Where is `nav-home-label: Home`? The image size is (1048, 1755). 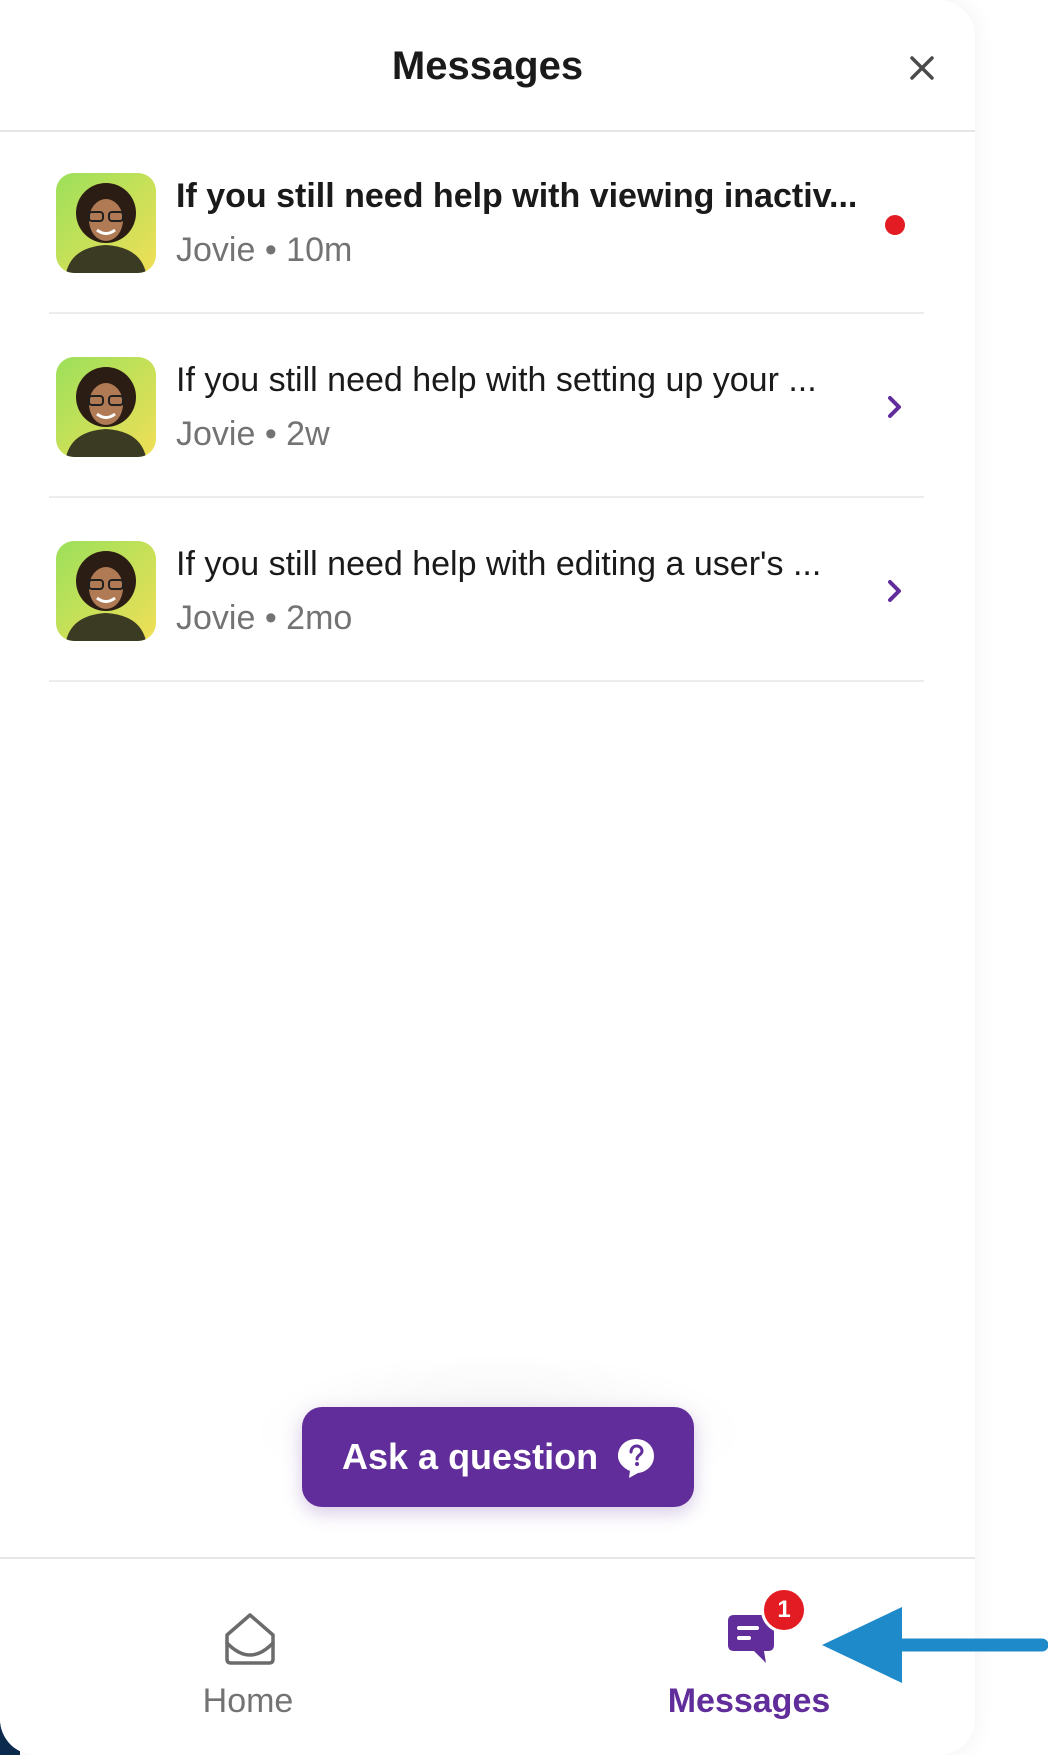 nav-home-label: Home is located at coordinates (248, 1701).